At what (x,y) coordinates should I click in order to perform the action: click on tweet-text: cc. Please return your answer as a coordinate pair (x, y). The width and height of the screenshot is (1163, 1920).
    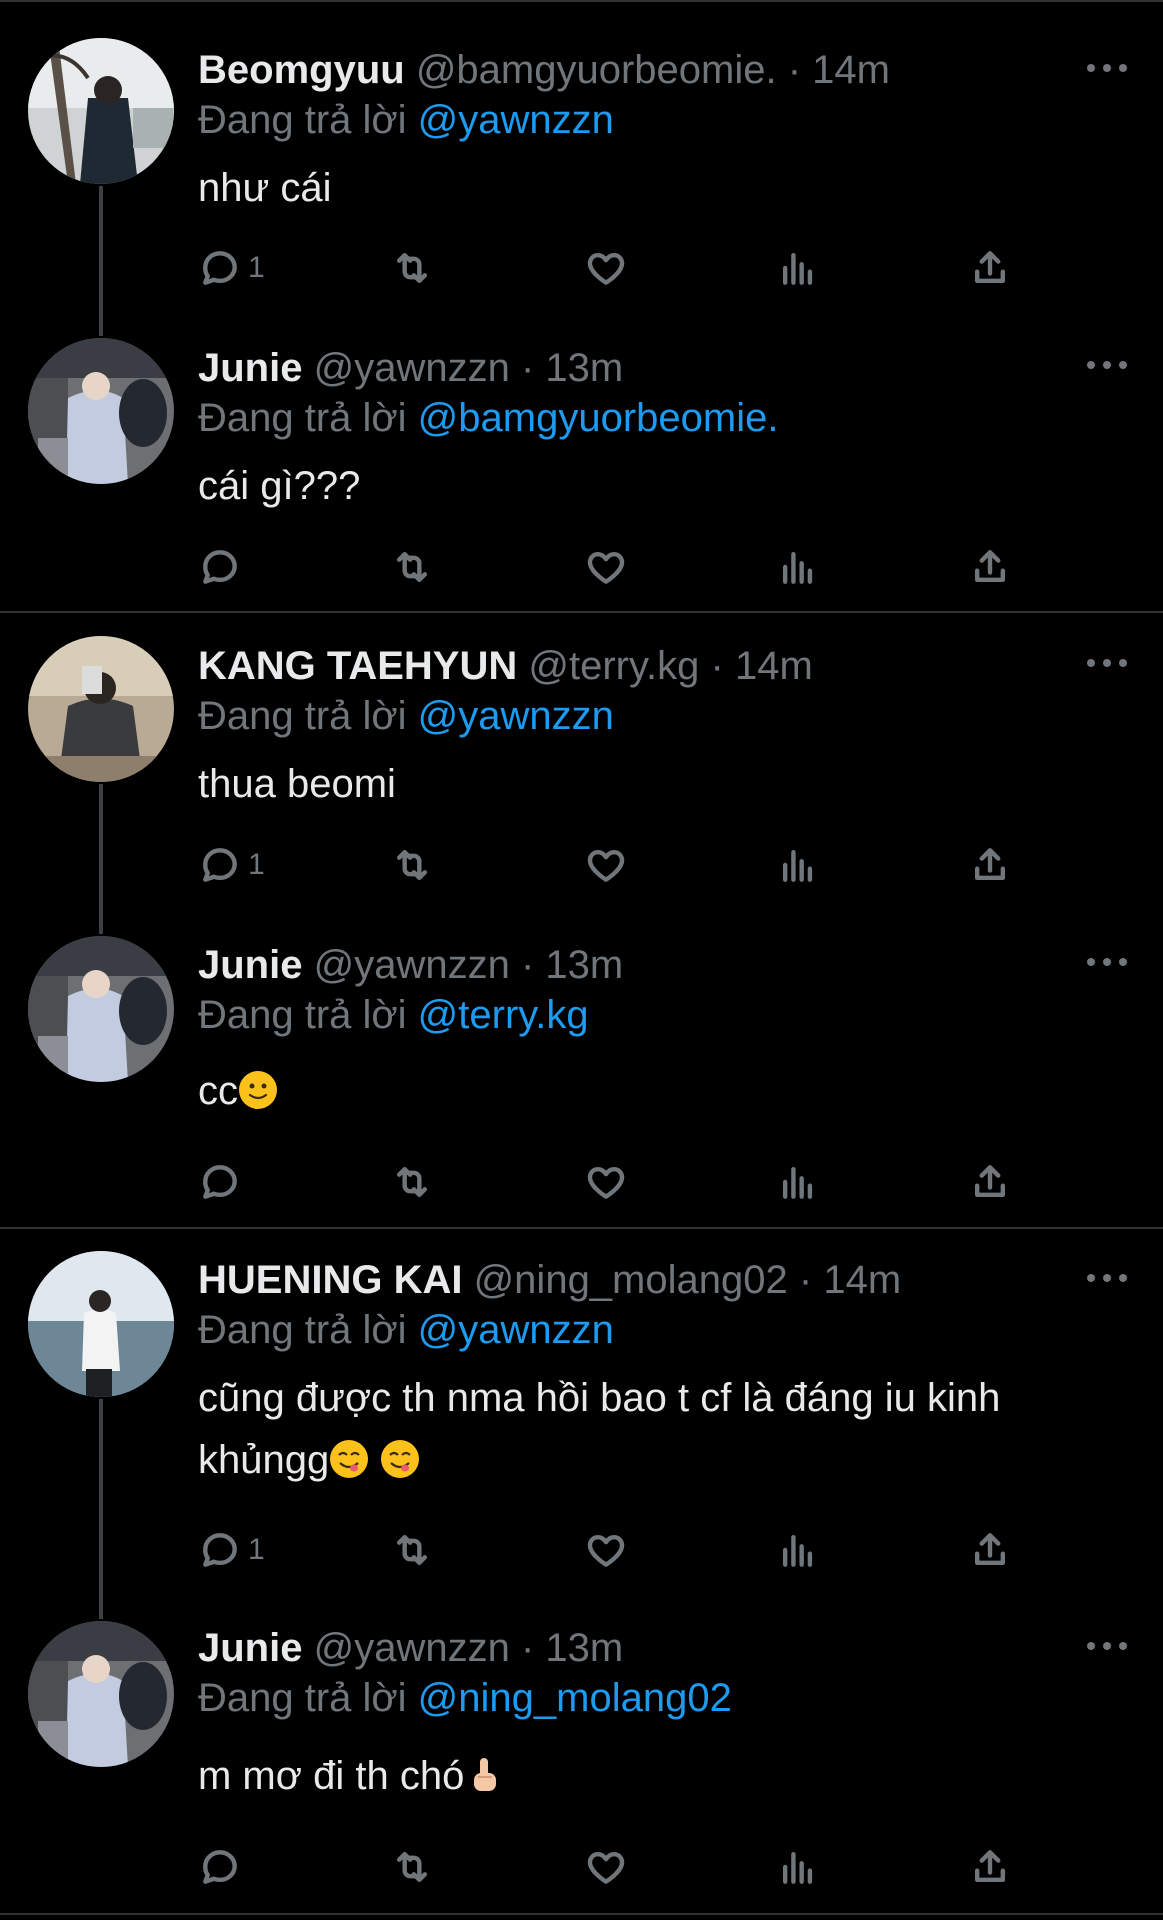
    Looking at the image, I should click on (218, 1091).